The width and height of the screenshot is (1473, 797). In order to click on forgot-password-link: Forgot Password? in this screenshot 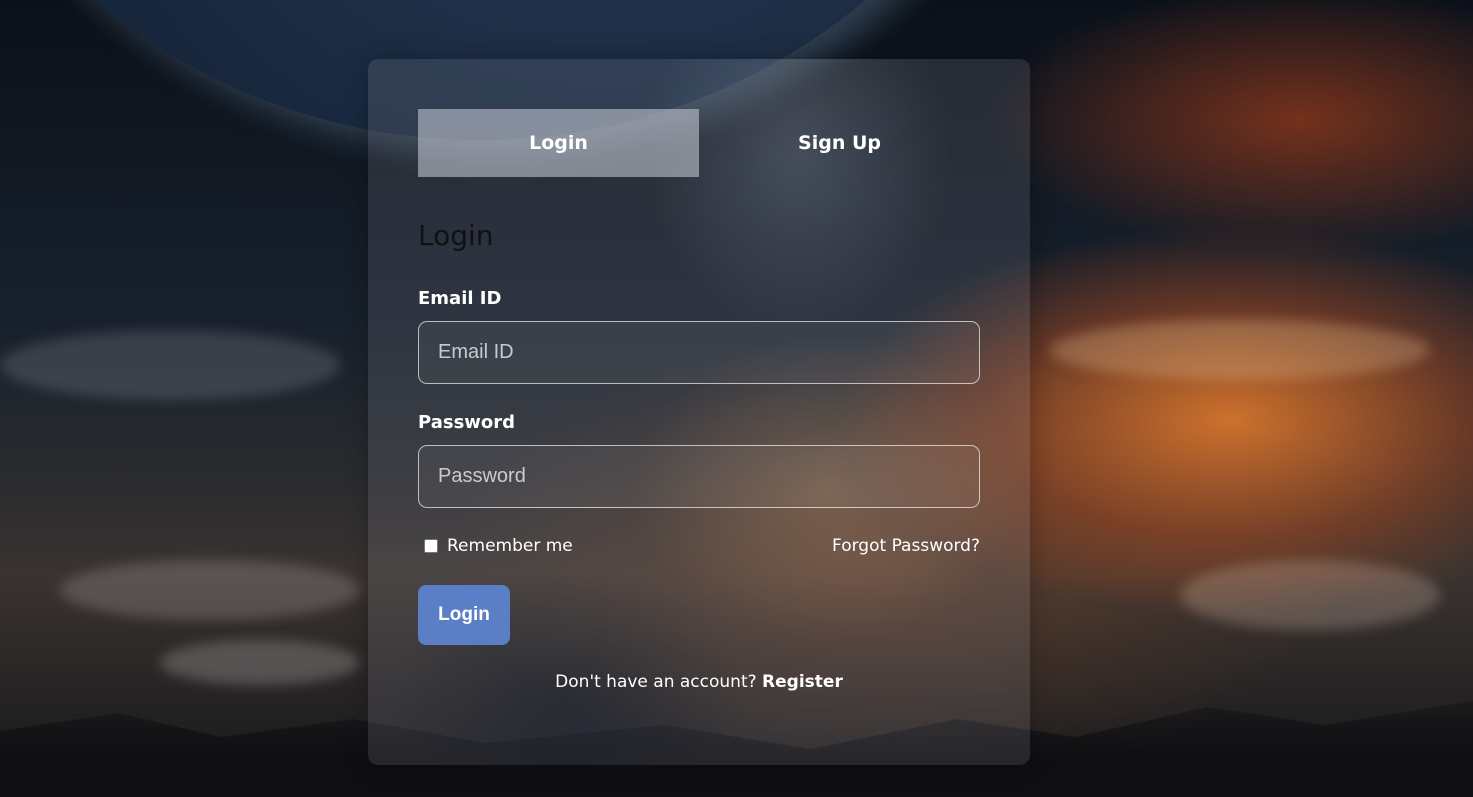, I will do `click(906, 546)`.